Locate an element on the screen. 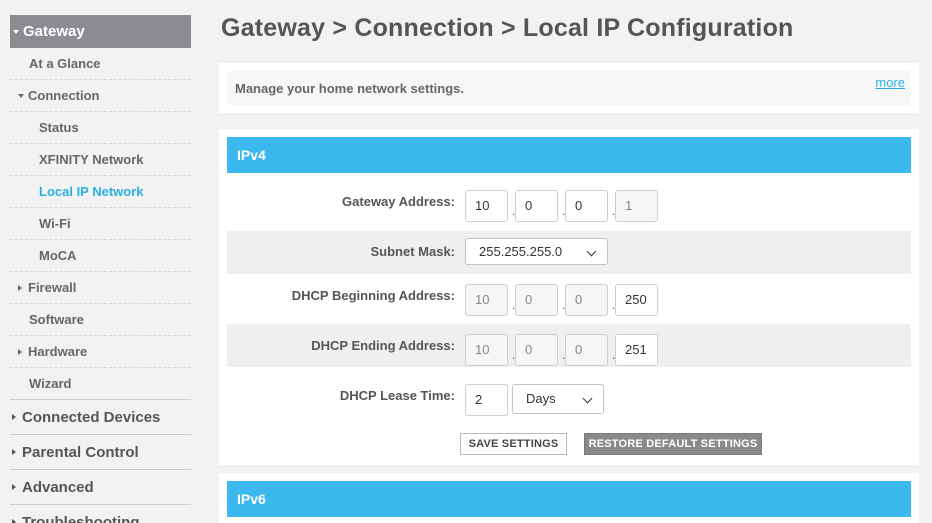 This screenshot has height=523, width=932. ipv6-heading: IPv6 is located at coordinates (569, 499).